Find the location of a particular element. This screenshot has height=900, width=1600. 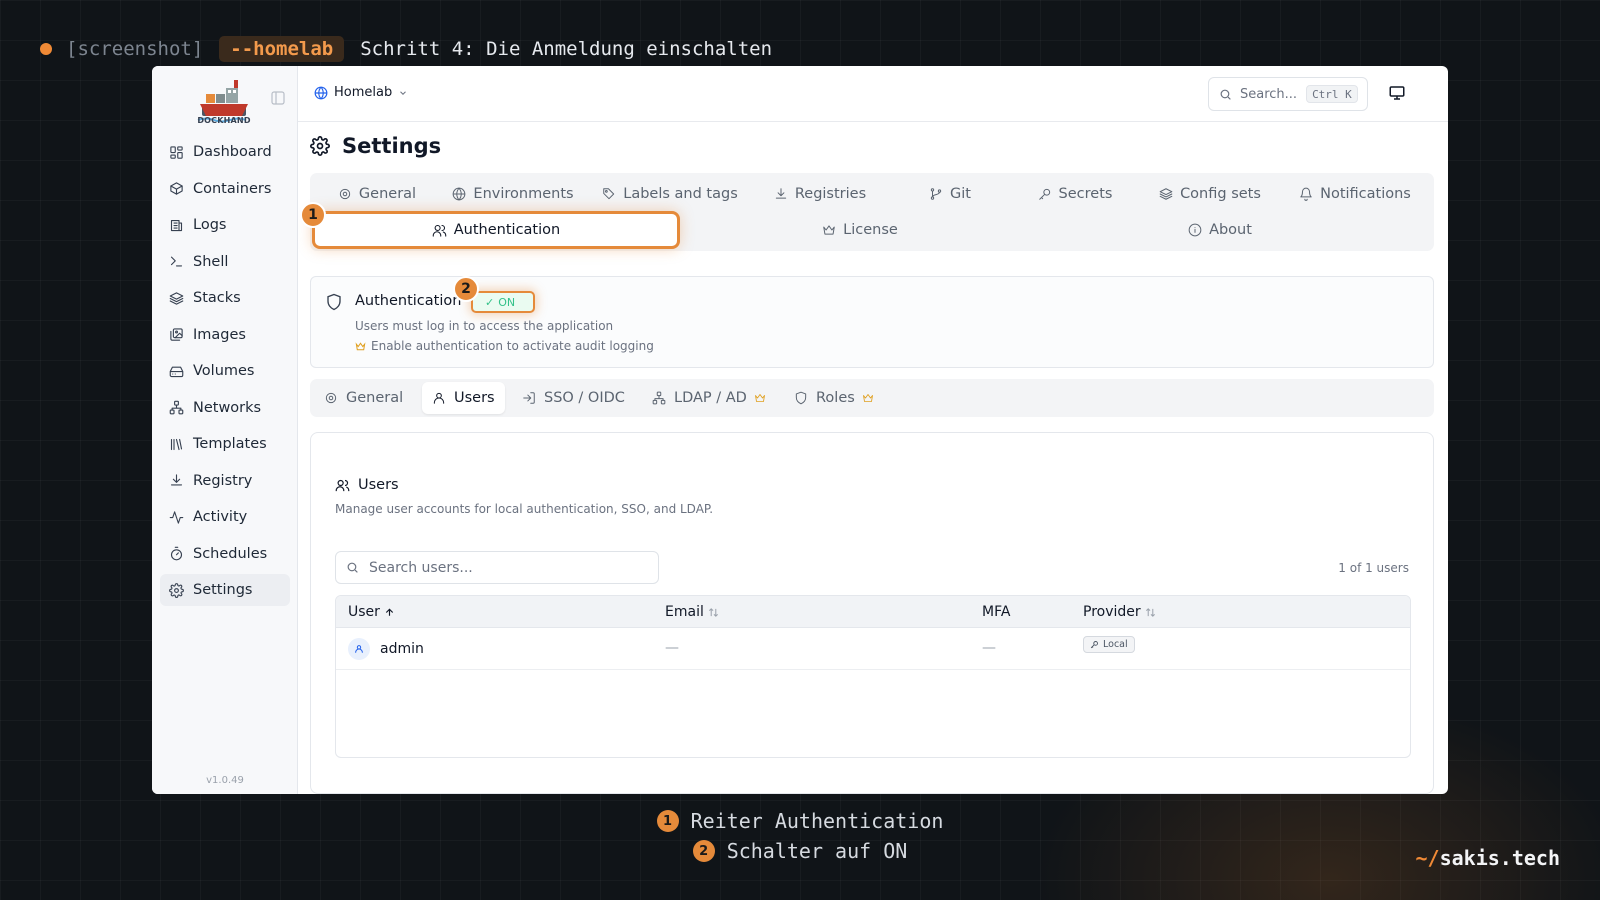

user-name: admin is located at coordinates (402, 649).